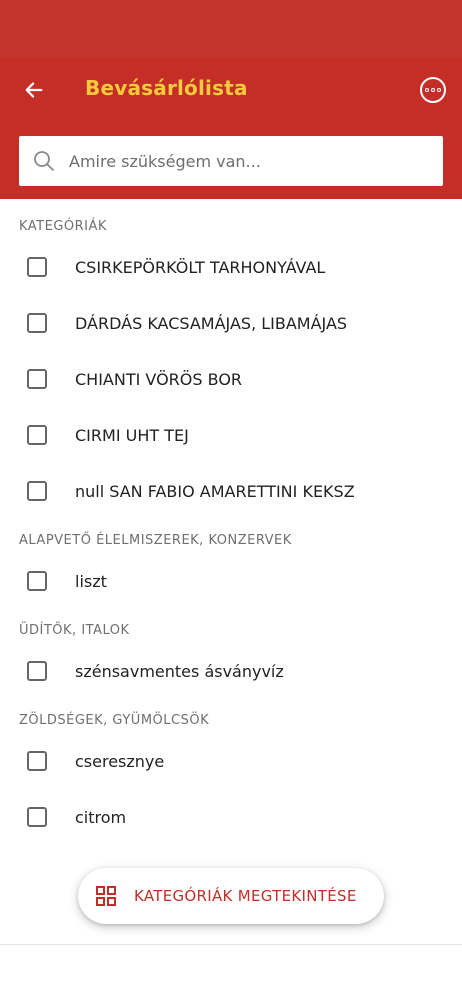 This screenshot has width=462, height=1000. I want to click on more-options-button, so click(433, 90).